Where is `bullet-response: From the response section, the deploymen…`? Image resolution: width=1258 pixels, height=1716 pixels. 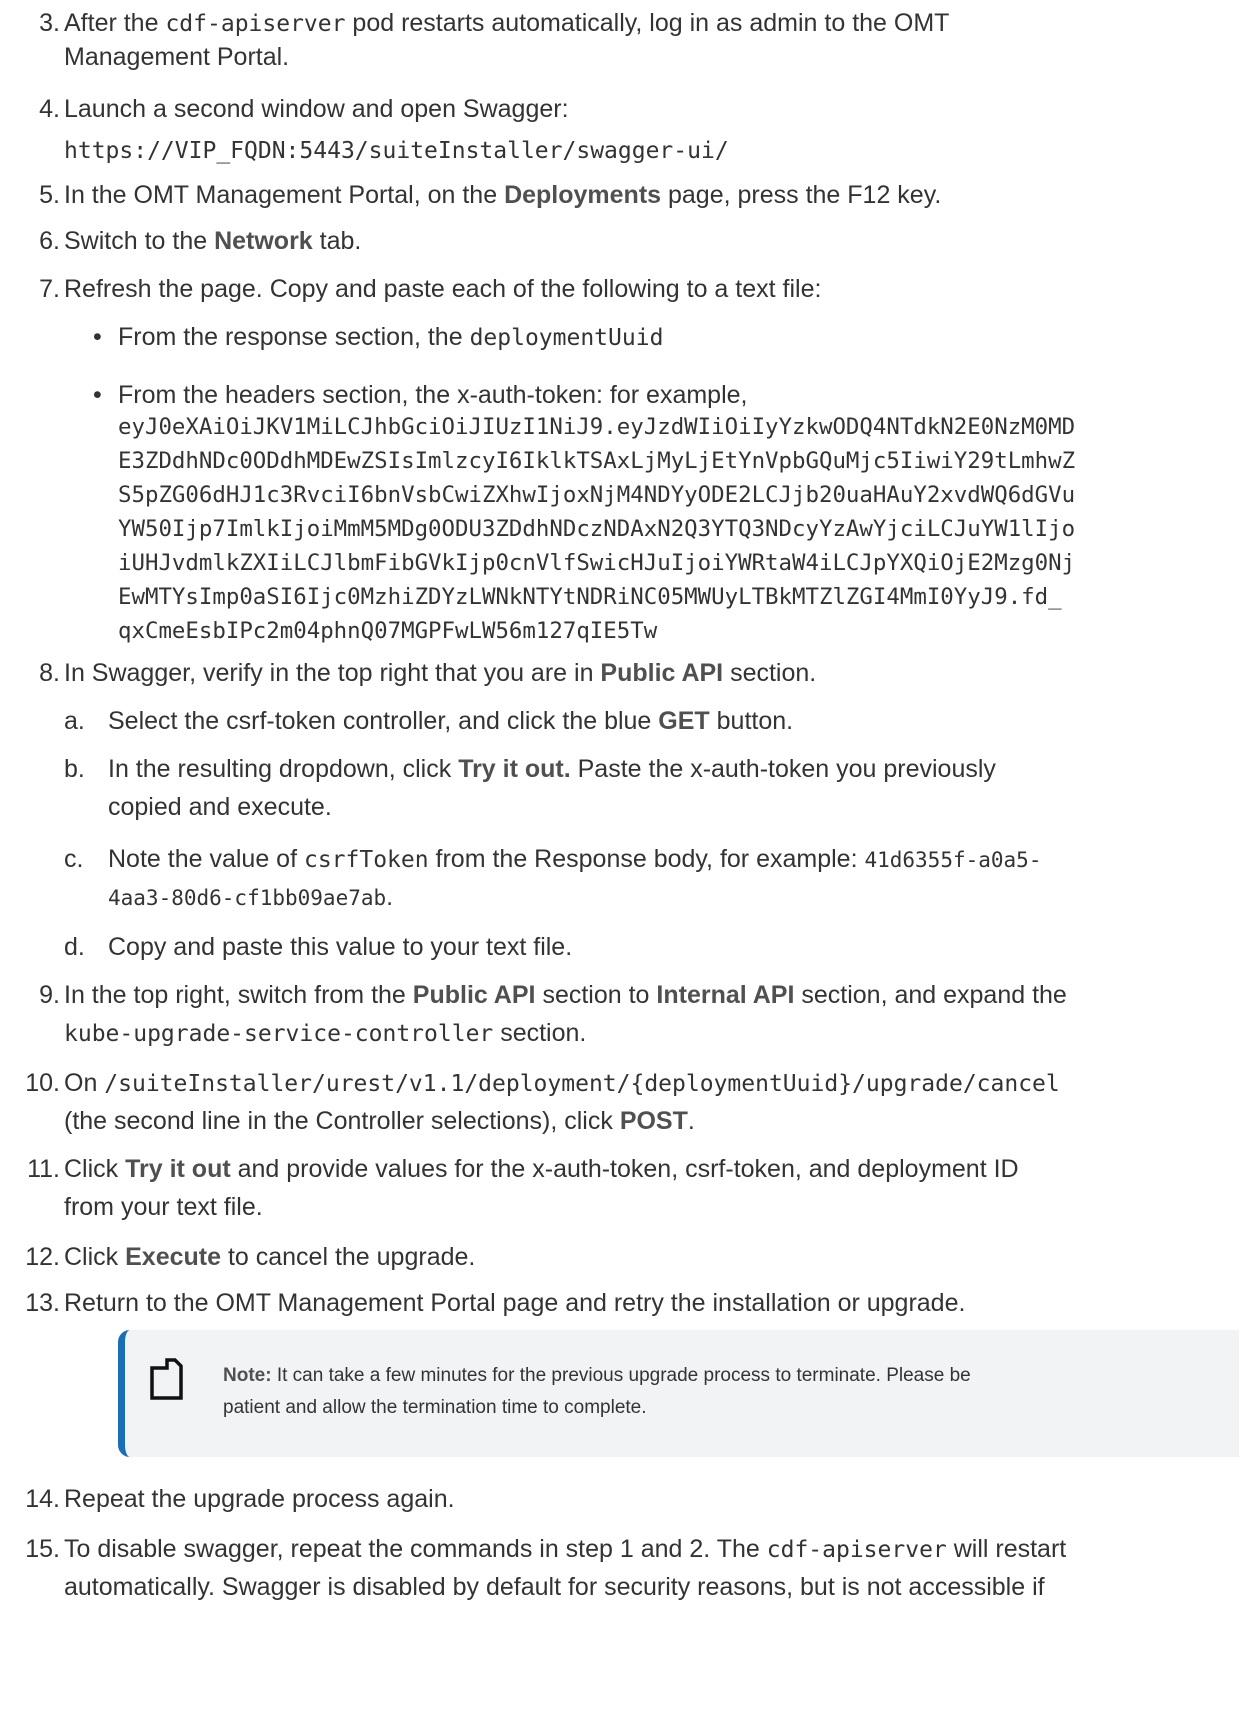 bullet-response: From the response section, the deploymen… is located at coordinates (391, 337).